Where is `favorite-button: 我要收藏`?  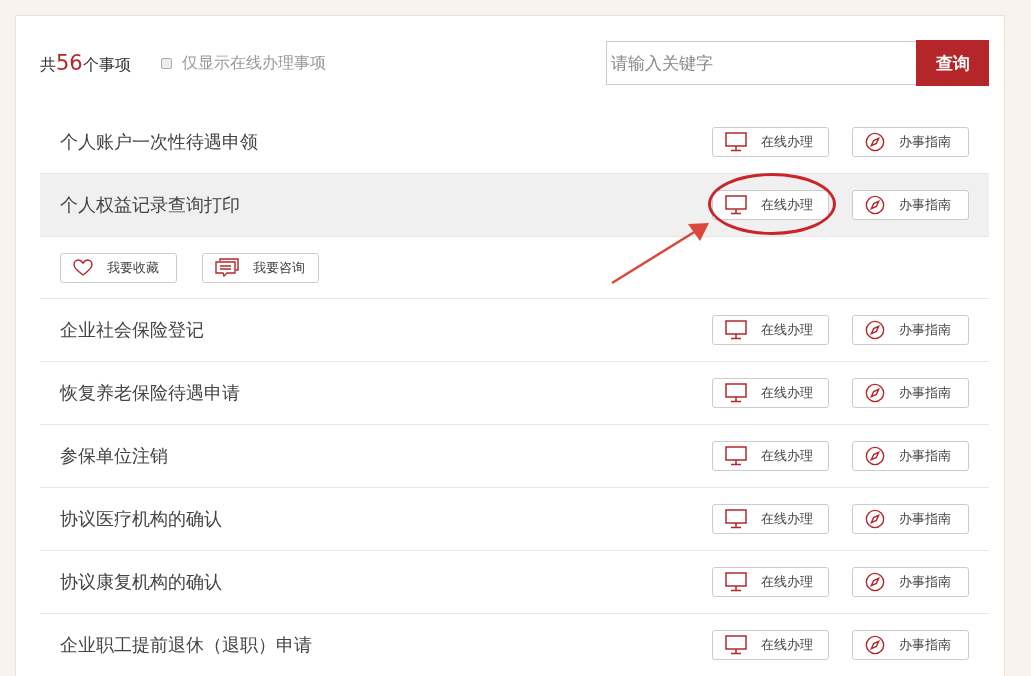 favorite-button: 我要收藏 is located at coordinates (118, 267).